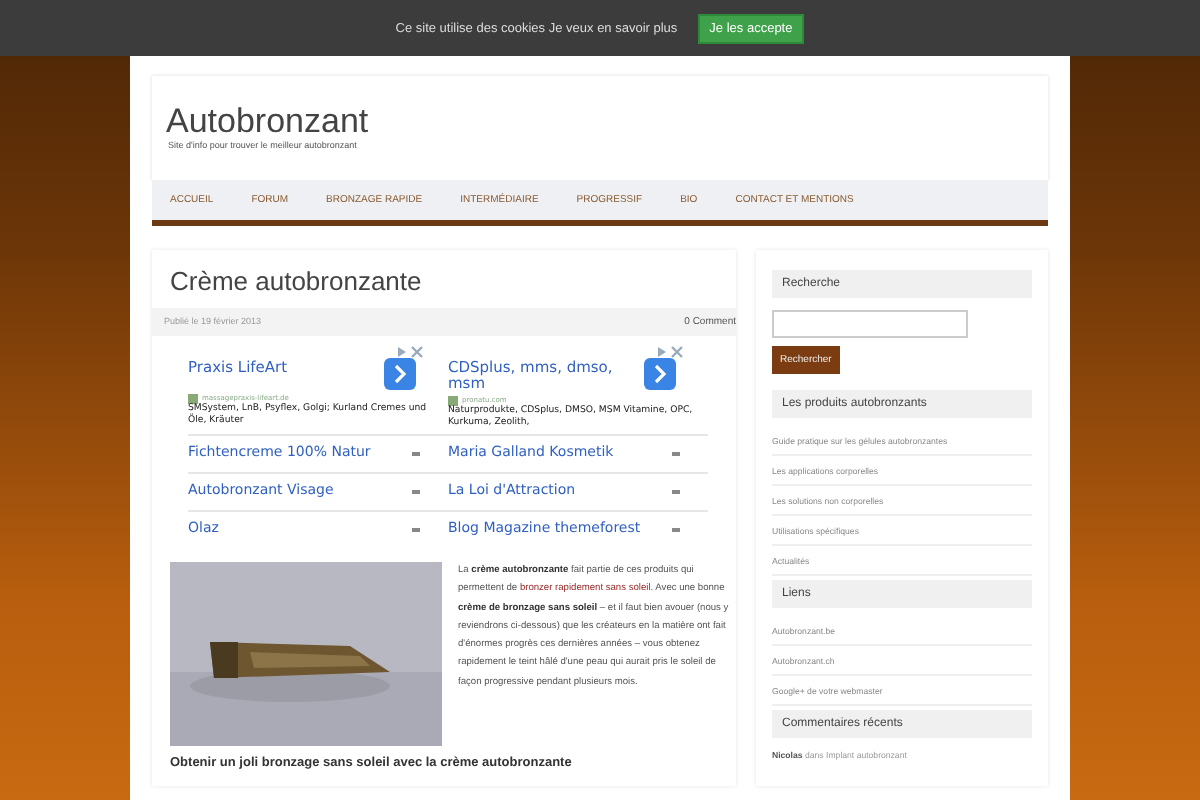  Describe the element at coordinates (600, 122) in the screenshot. I see `site-title: Autobronzant` at that location.